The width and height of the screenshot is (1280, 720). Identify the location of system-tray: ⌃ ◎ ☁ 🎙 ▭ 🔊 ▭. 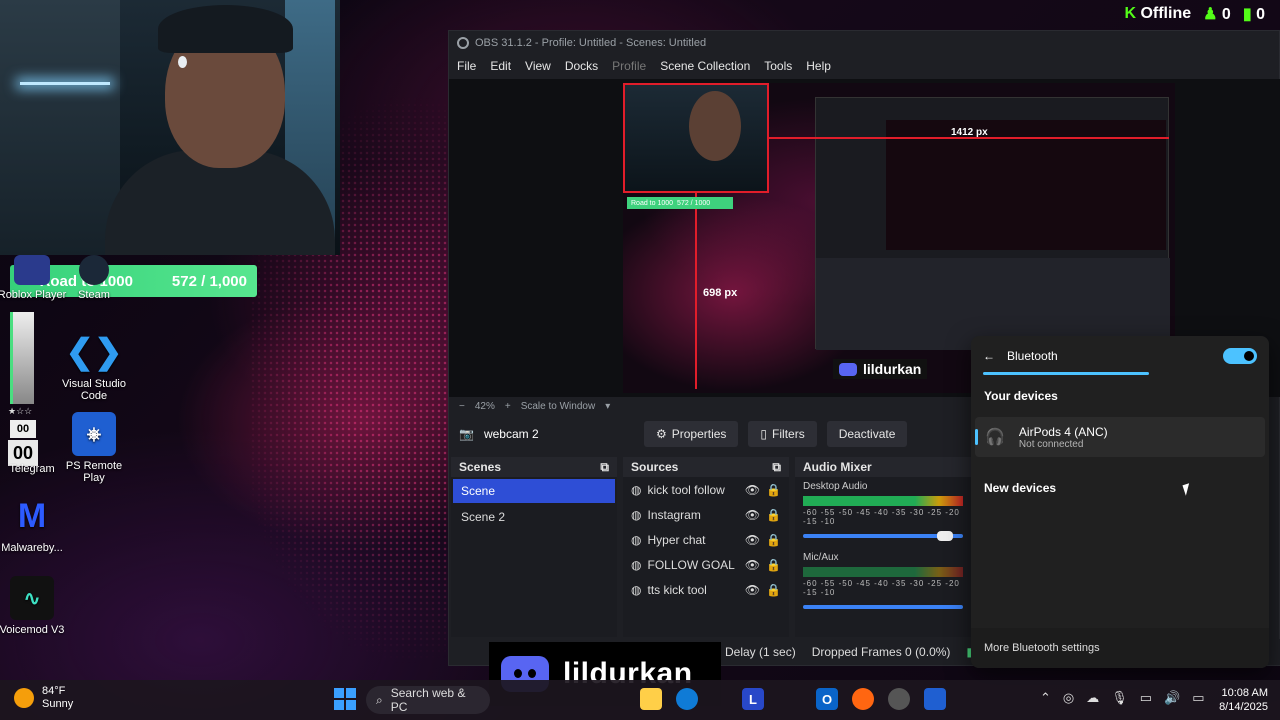
(1122, 698).